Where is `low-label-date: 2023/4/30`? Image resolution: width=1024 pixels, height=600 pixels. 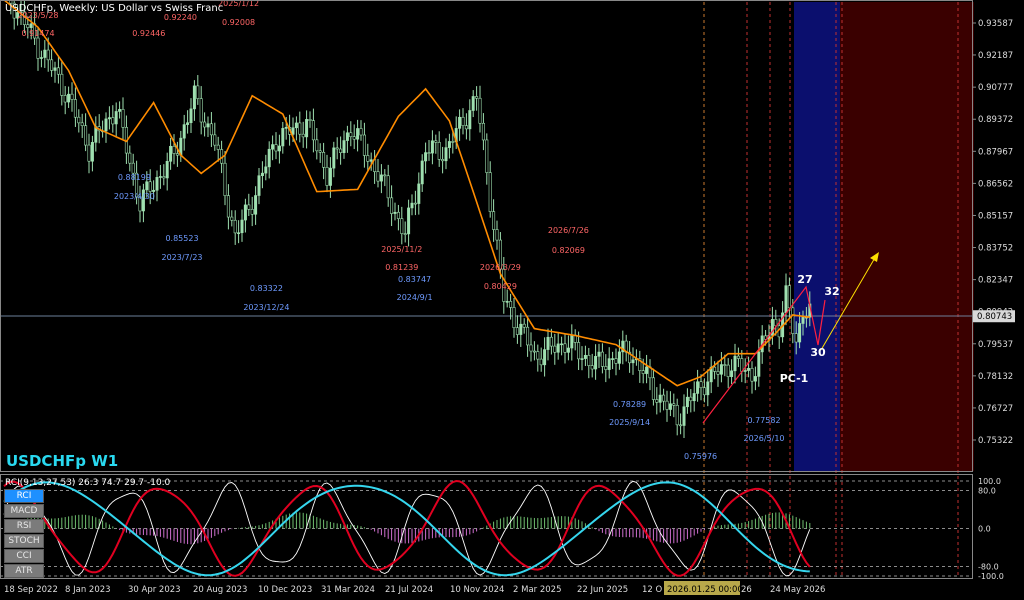
low-label-date: 2023/4/30 is located at coordinates (134, 196).